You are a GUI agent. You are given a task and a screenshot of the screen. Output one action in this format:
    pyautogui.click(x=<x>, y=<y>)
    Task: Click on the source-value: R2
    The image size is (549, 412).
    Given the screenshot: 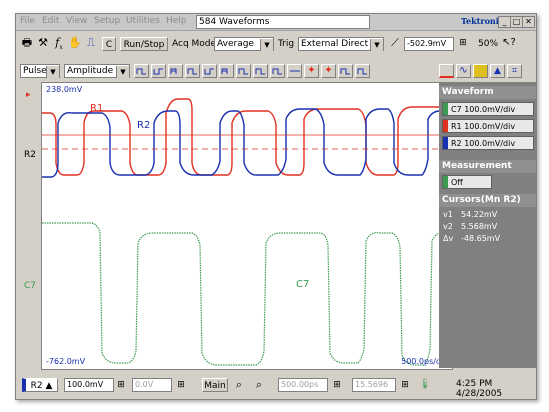 What is the action you would take?
    pyautogui.click(x=36, y=386)
    